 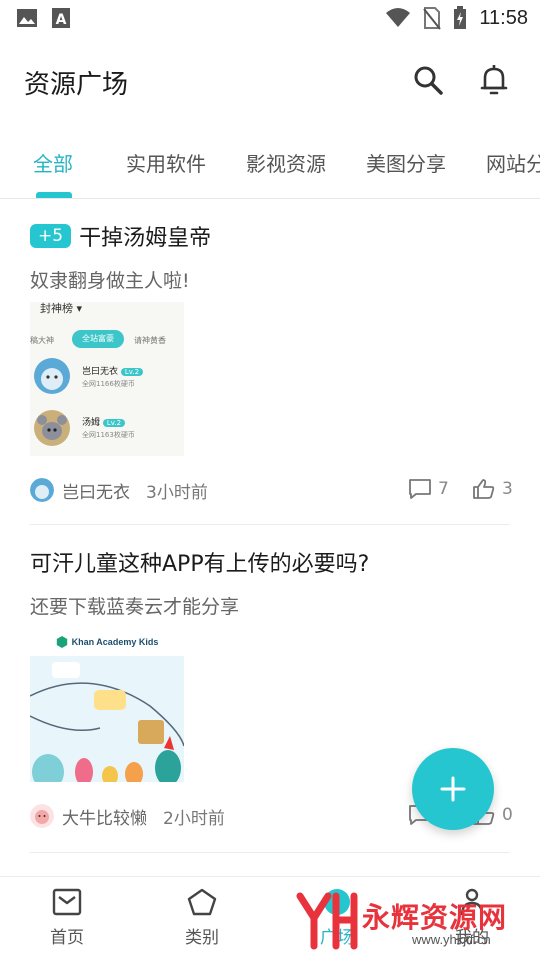 What do you see at coordinates (503, 17) in the screenshot?
I see `clock: 11:58` at bounding box center [503, 17].